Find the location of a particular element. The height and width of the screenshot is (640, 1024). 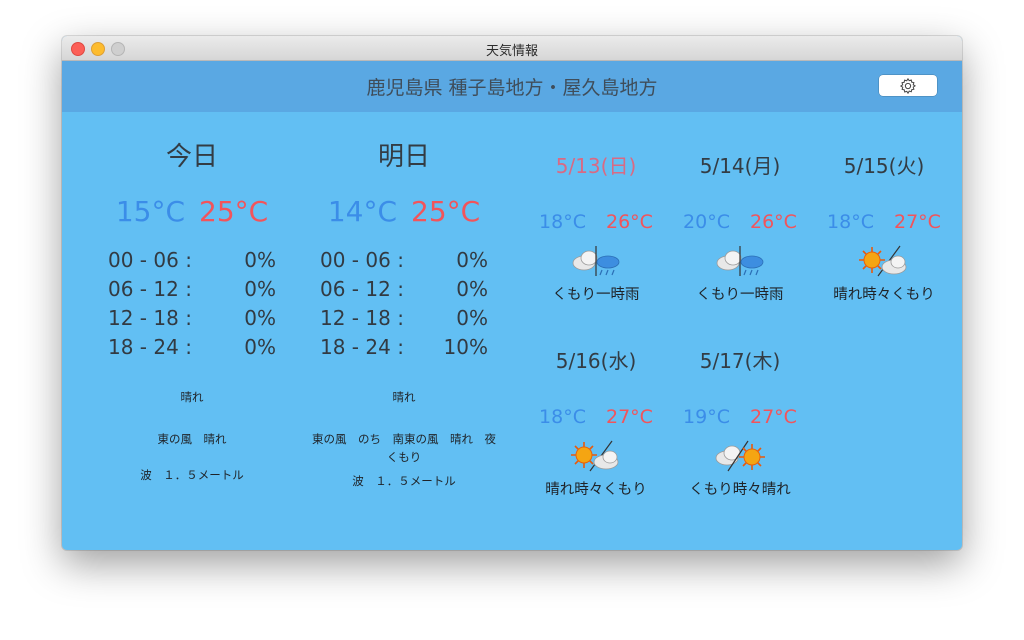

forecast-day: 5/14(月) 20°C 26°C くもり一時雨 is located at coordinates (740, 227).